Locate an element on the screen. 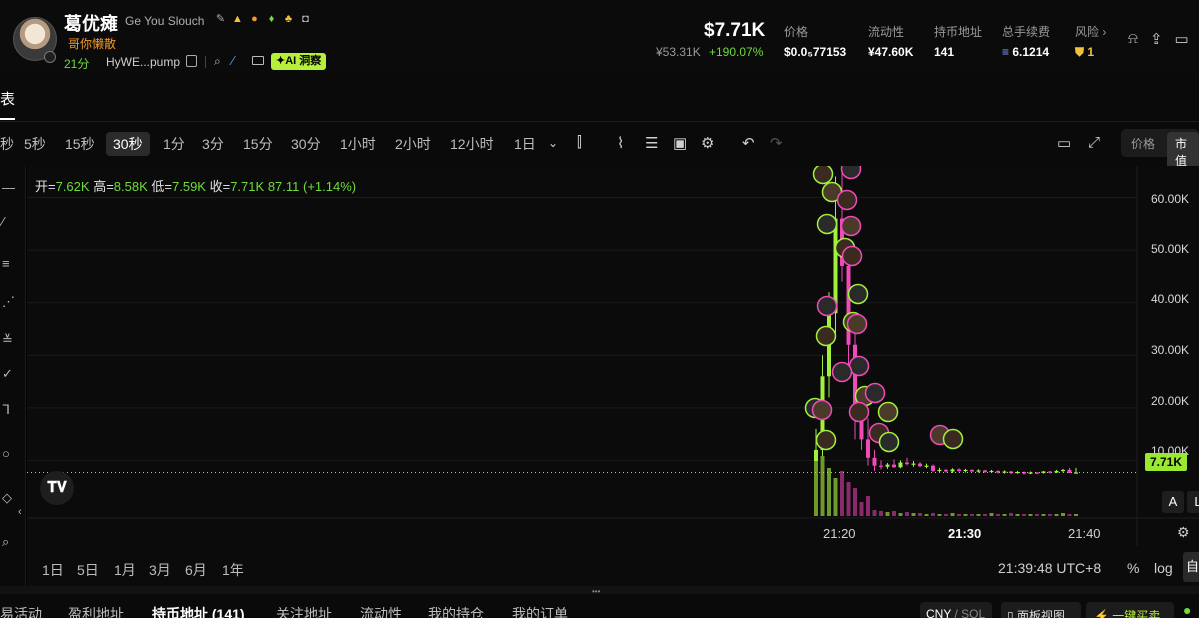 This screenshot has width=1199, height=618. token-chinese-subtitle: 哥你懒散 is located at coordinates (92, 44).